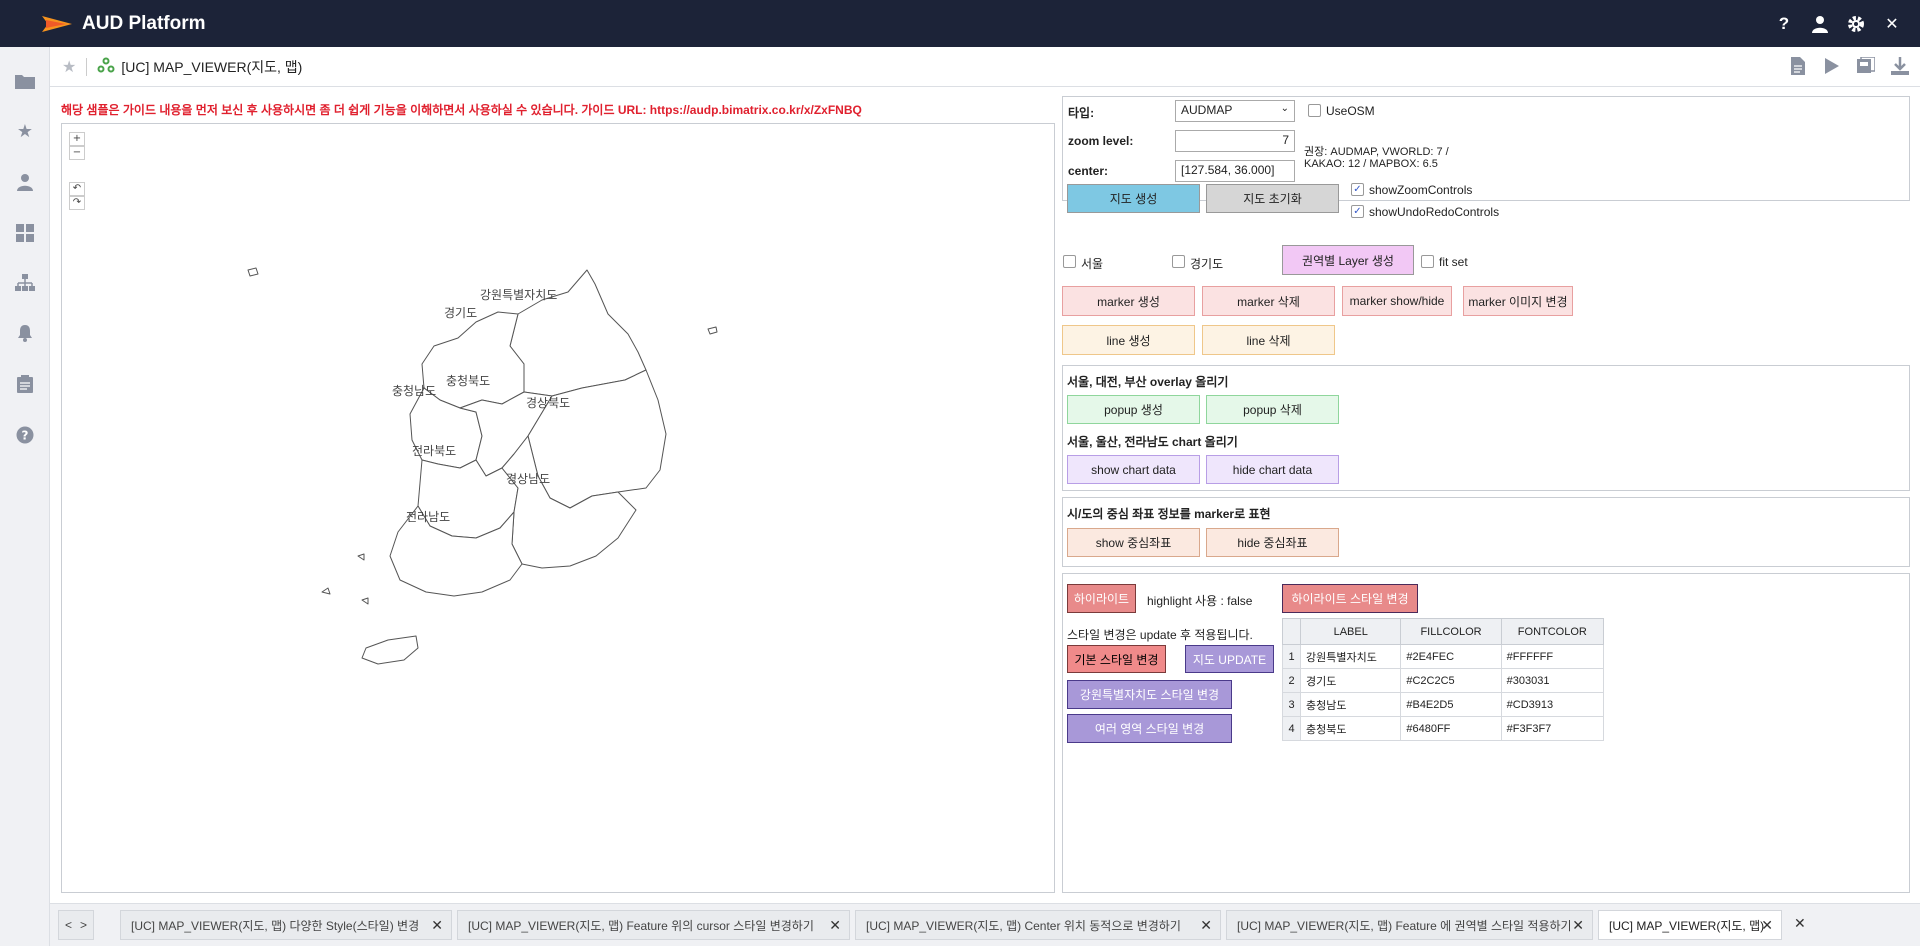 This screenshot has width=1920, height=946. I want to click on region-label: 강원특별자치도, so click(519, 295).